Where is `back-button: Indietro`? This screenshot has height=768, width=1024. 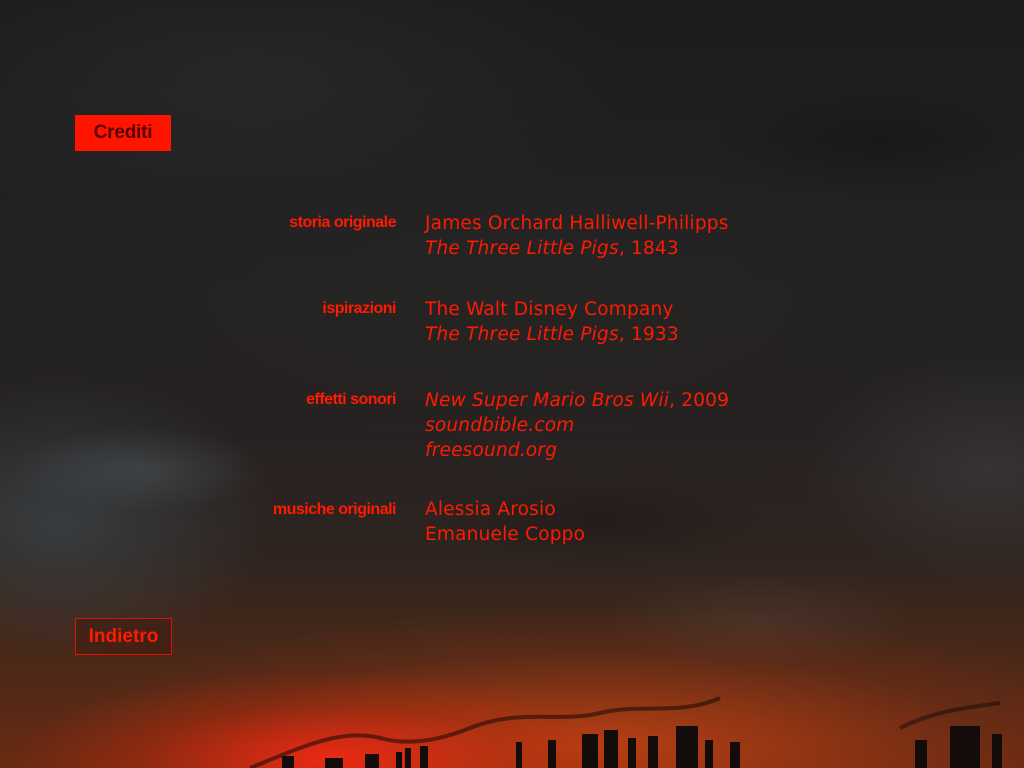 back-button: Indietro is located at coordinates (123, 636).